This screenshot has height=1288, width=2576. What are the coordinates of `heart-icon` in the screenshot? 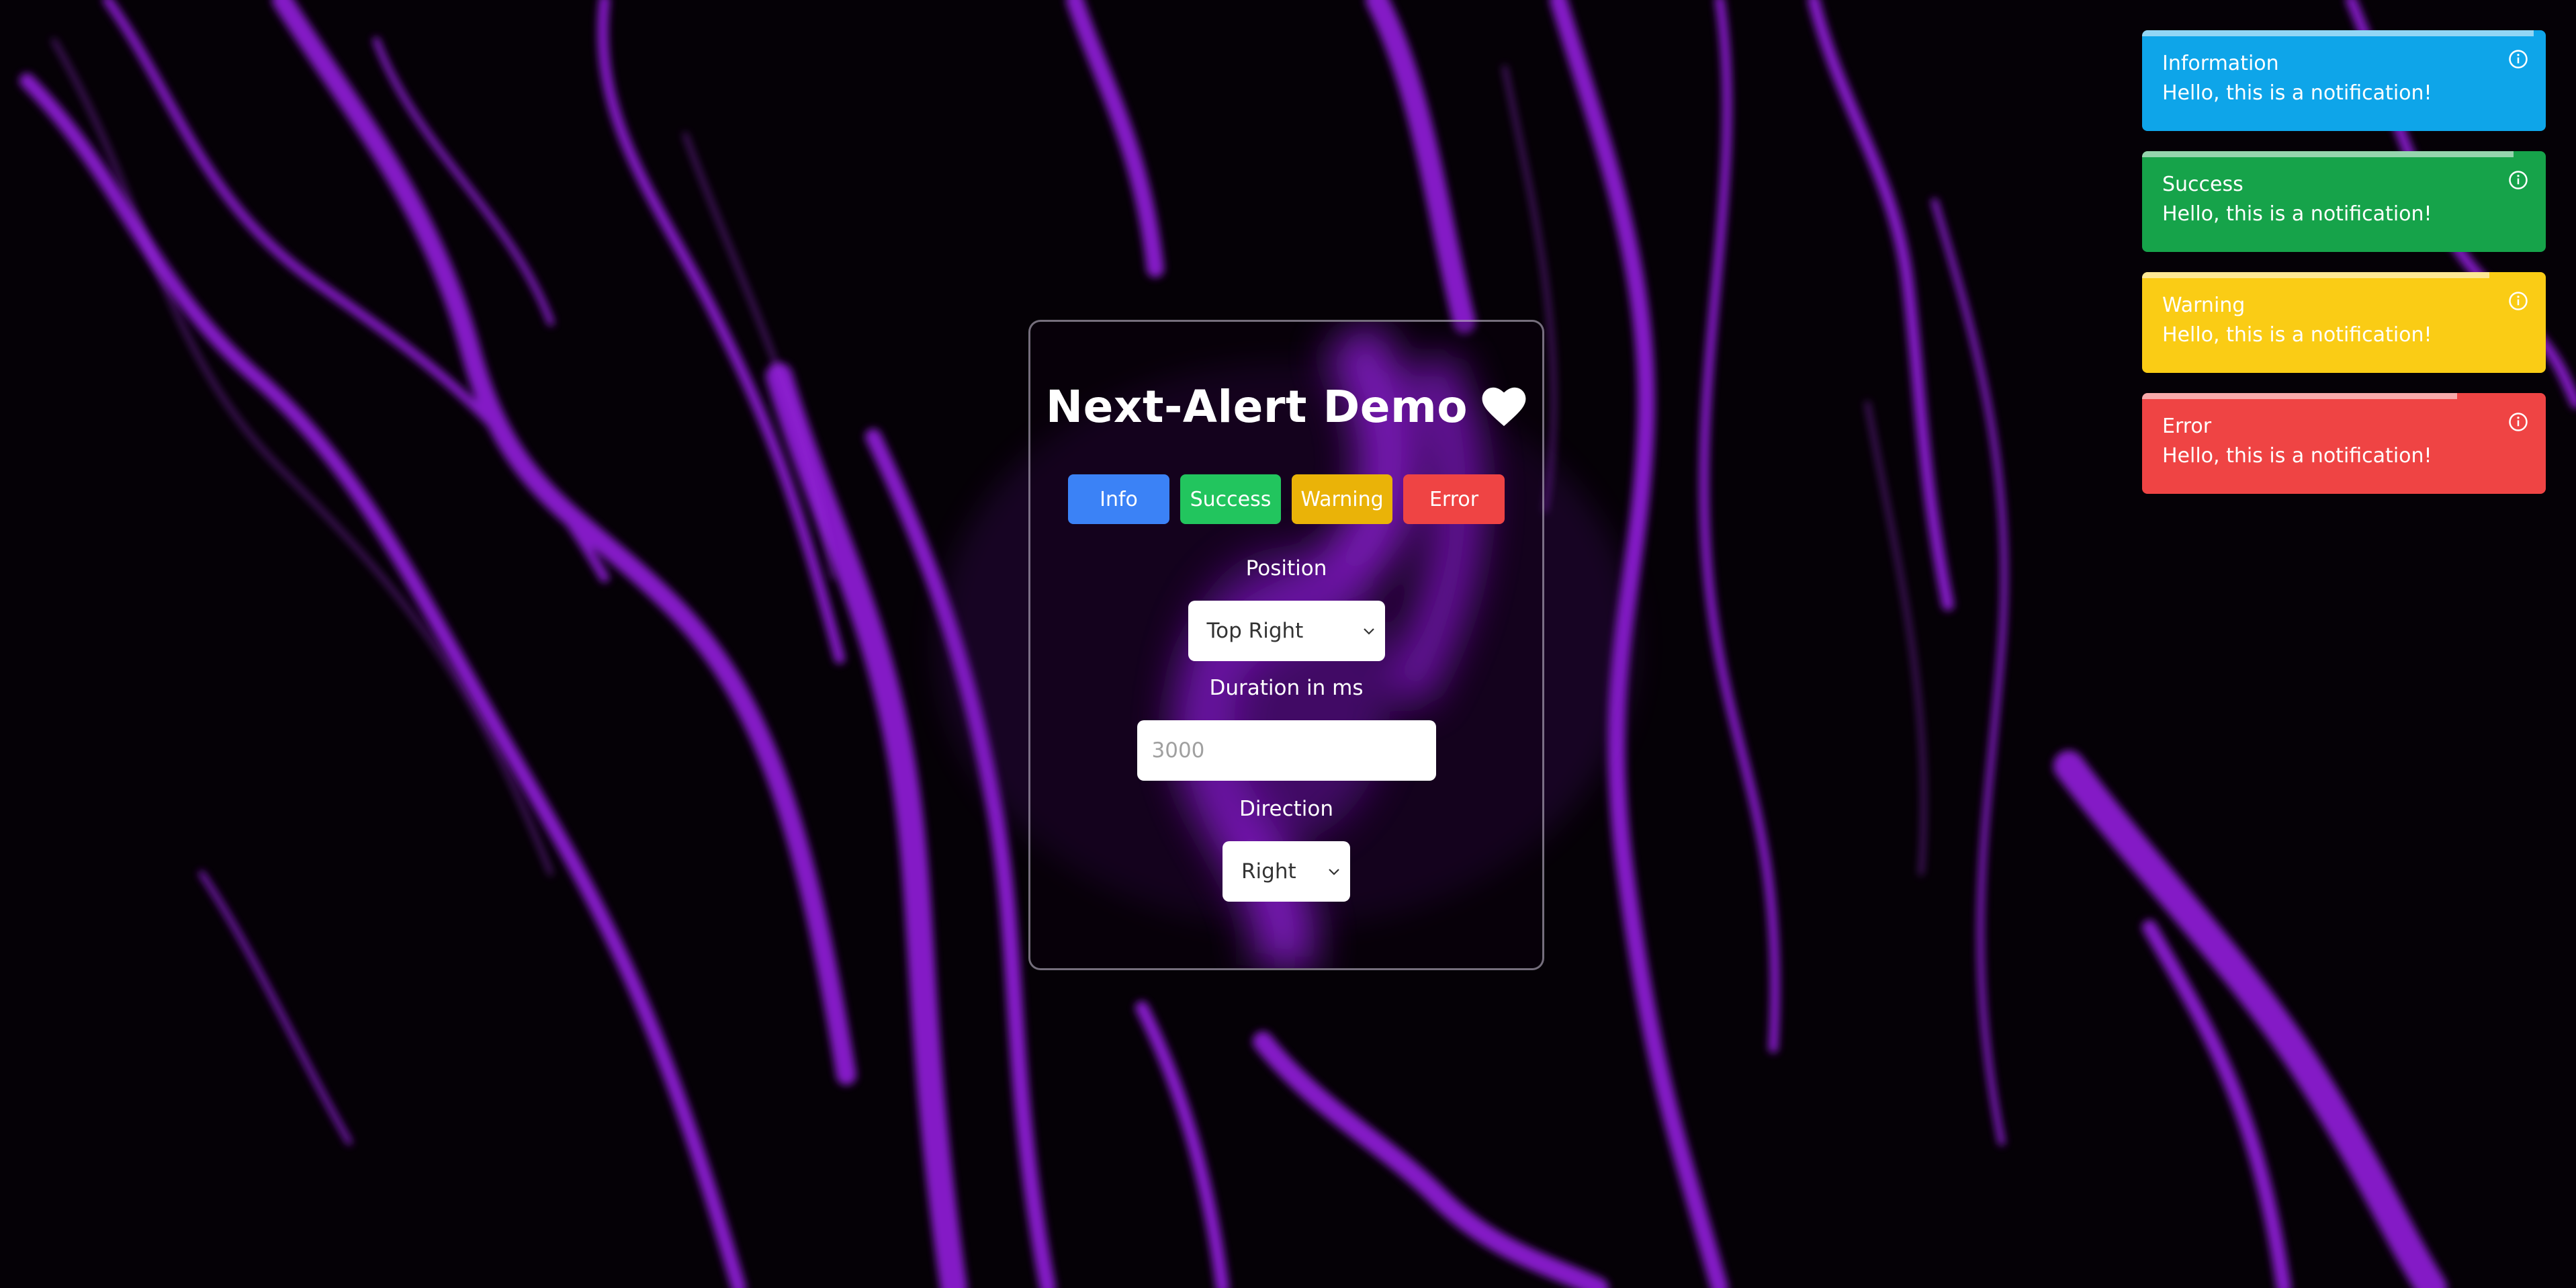 It's located at (1504, 406).